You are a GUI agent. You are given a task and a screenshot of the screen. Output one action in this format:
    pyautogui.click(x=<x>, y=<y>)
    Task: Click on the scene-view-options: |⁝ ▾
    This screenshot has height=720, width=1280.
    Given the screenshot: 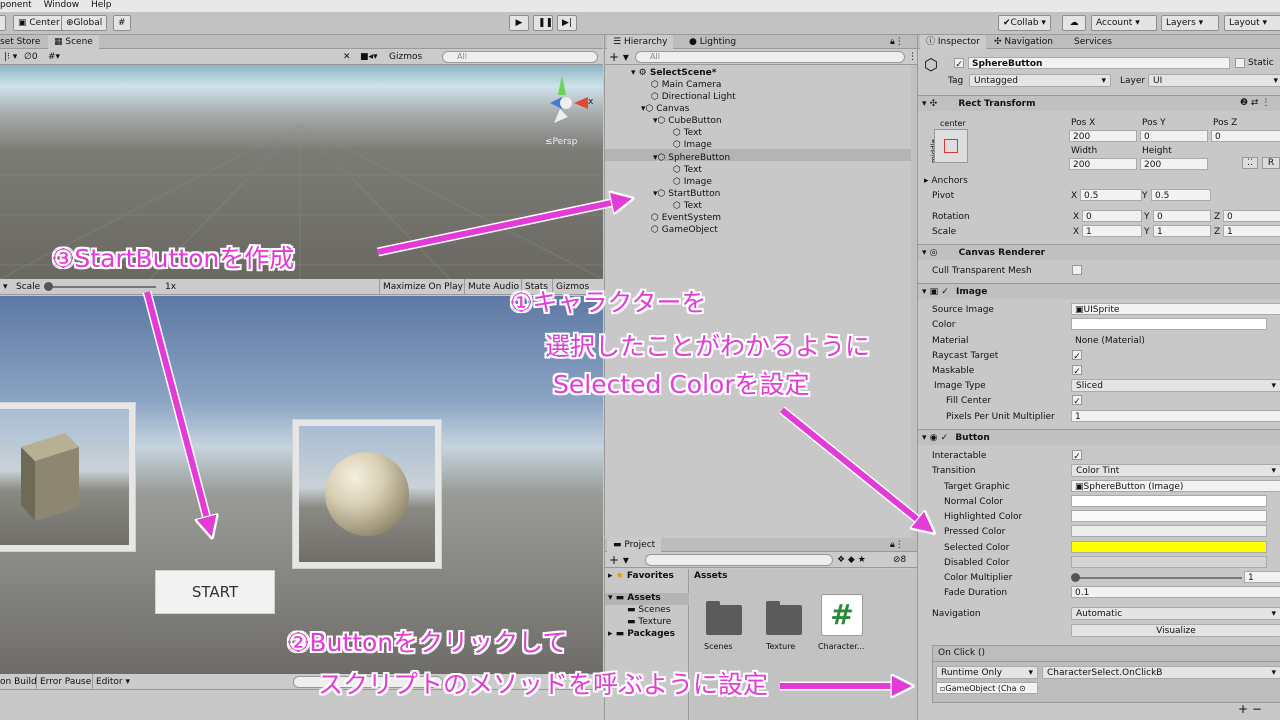 What is the action you would take?
    pyautogui.click(x=10, y=57)
    